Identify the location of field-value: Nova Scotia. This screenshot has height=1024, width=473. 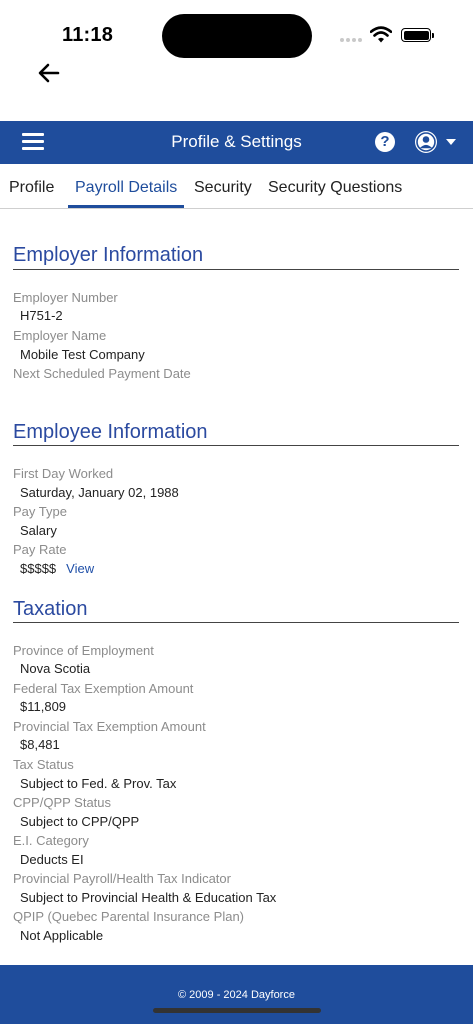
(55, 668).